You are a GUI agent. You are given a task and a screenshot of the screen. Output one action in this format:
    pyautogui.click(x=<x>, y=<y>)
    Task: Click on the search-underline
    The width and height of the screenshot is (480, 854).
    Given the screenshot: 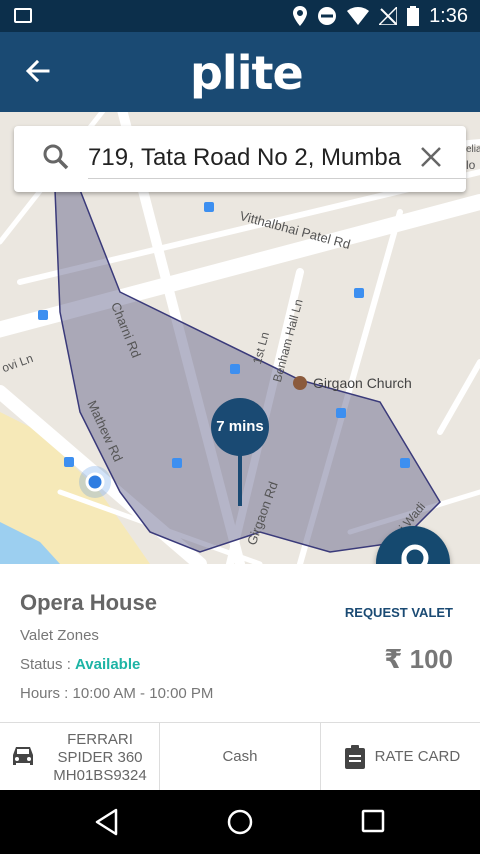 What is the action you would take?
    pyautogui.click(x=277, y=178)
    